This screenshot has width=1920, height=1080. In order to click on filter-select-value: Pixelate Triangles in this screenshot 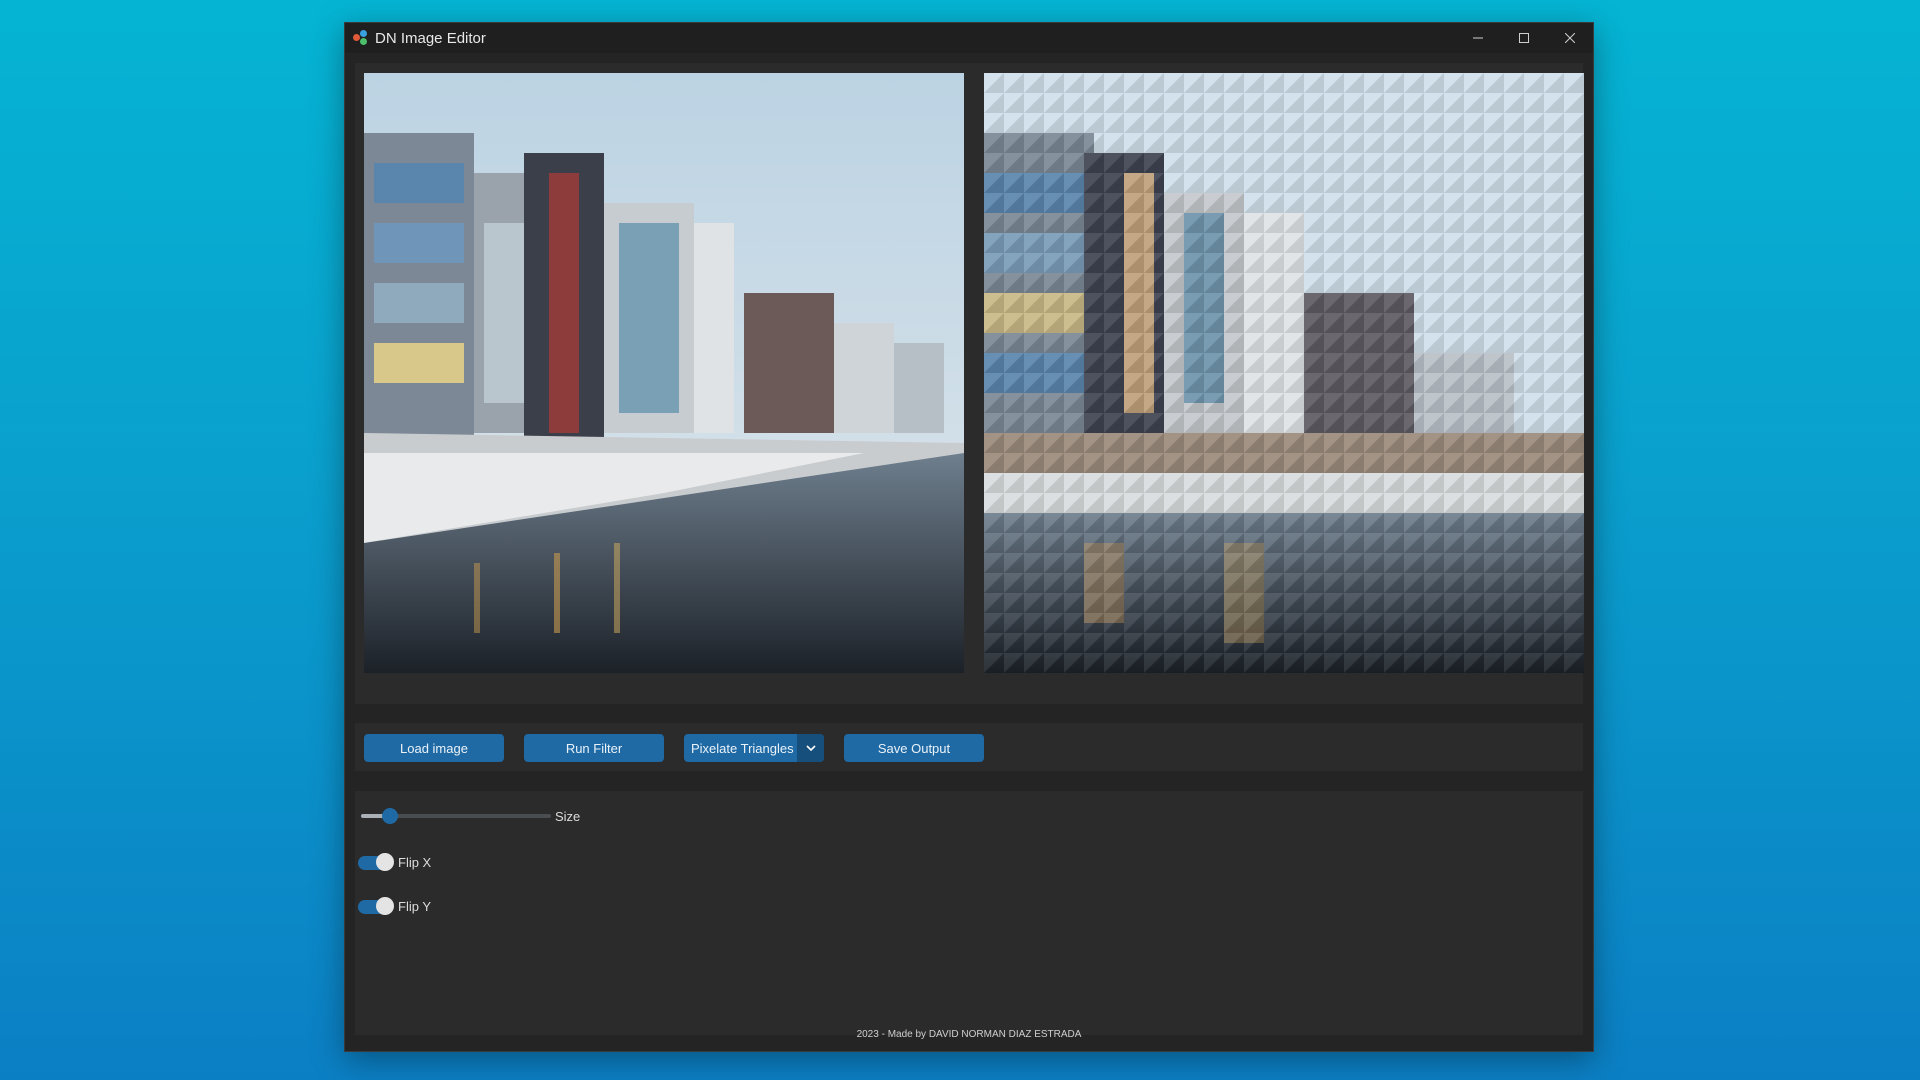, I will do `click(742, 748)`.